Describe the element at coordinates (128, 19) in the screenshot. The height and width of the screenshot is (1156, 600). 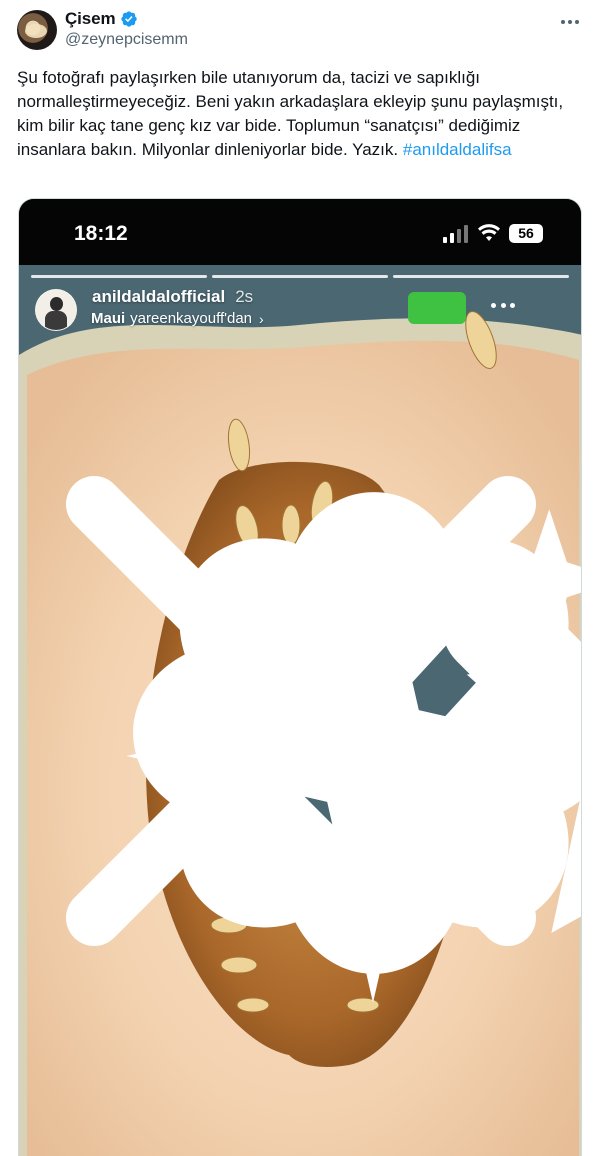
I see `verified-icon` at that location.